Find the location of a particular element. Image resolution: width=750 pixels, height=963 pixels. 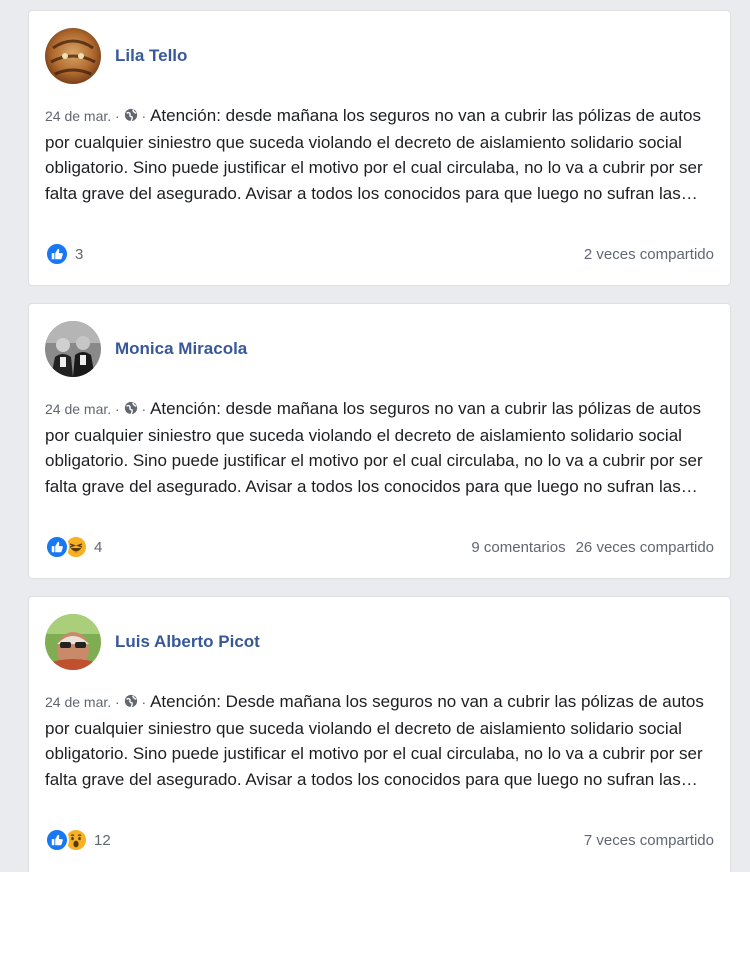

post-stats: 9 comentarios 26 veces compartido is located at coordinates (592, 547).